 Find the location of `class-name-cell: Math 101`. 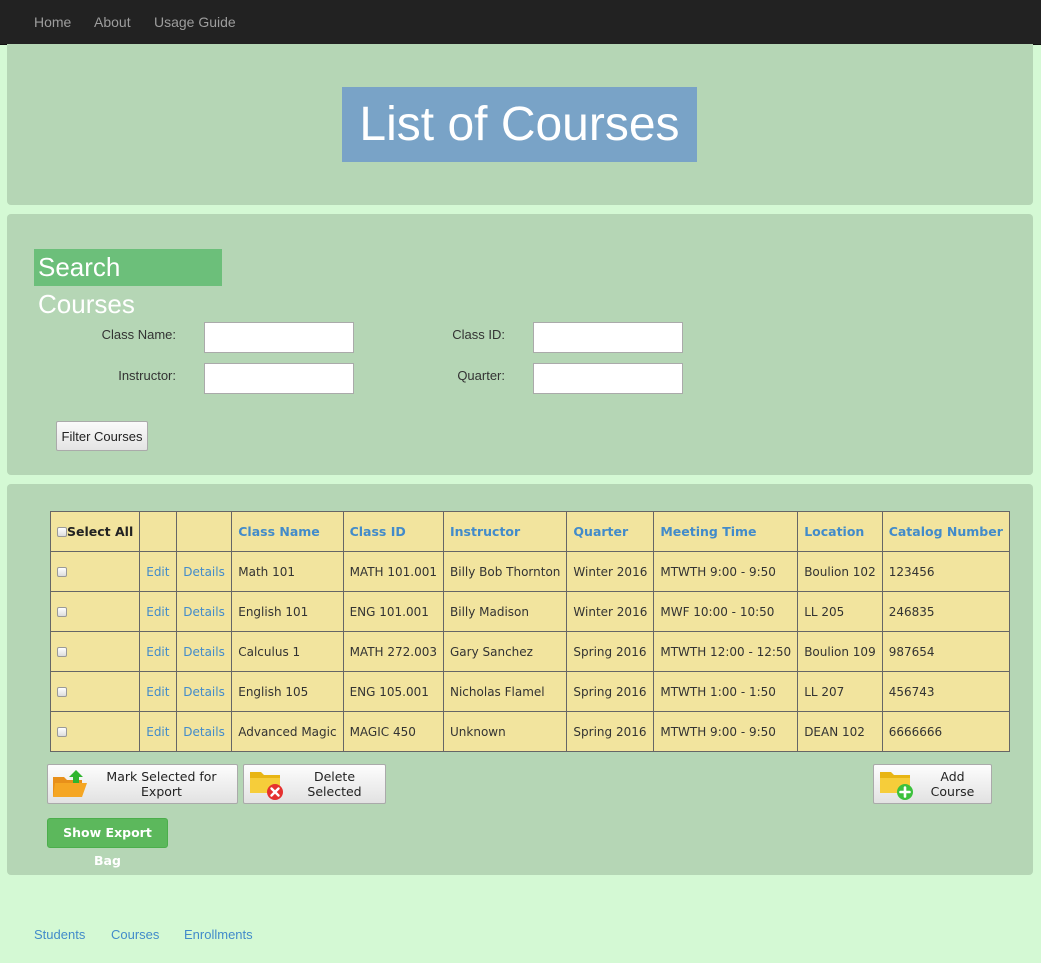

class-name-cell: Math 101 is located at coordinates (287, 571).